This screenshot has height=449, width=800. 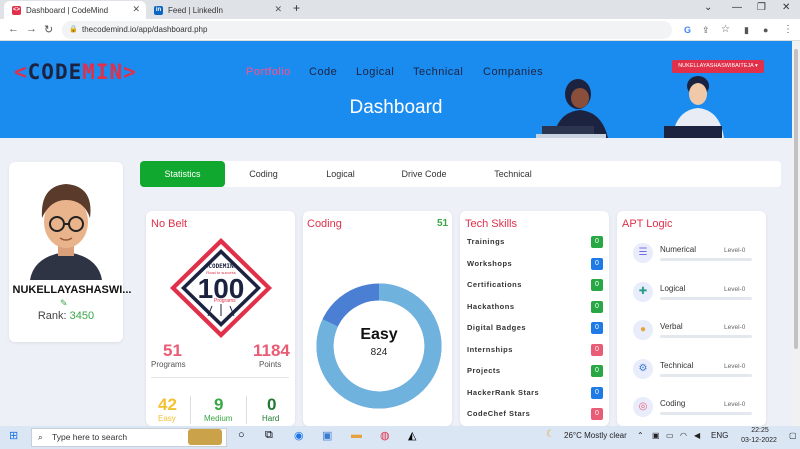 I want to click on volume-icon: ◀, so click(x=697, y=435).